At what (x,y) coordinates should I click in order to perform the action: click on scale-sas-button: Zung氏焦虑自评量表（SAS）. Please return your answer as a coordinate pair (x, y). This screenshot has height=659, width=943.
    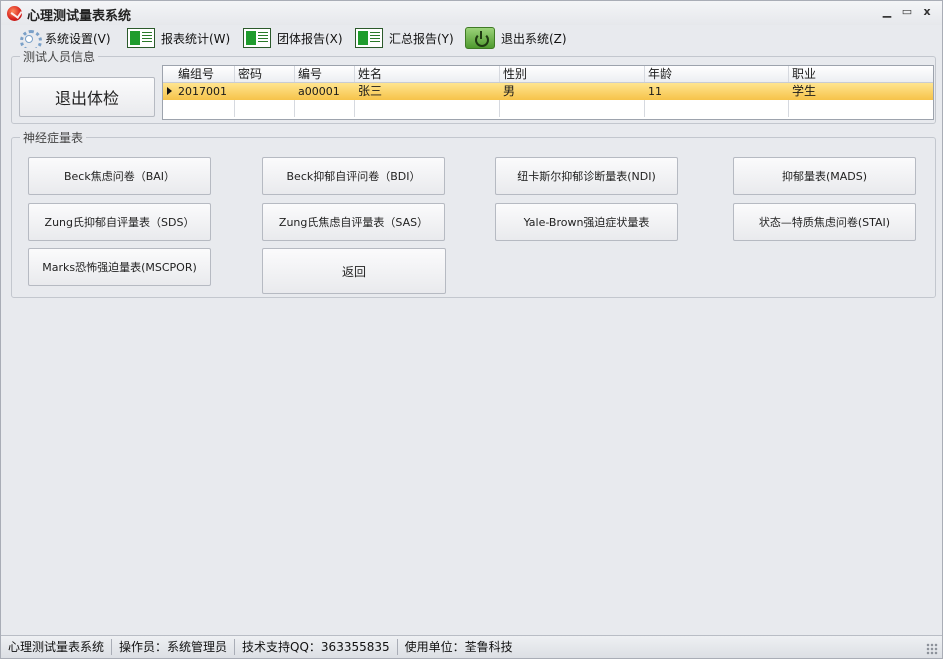
    Looking at the image, I should click on (353, 222).